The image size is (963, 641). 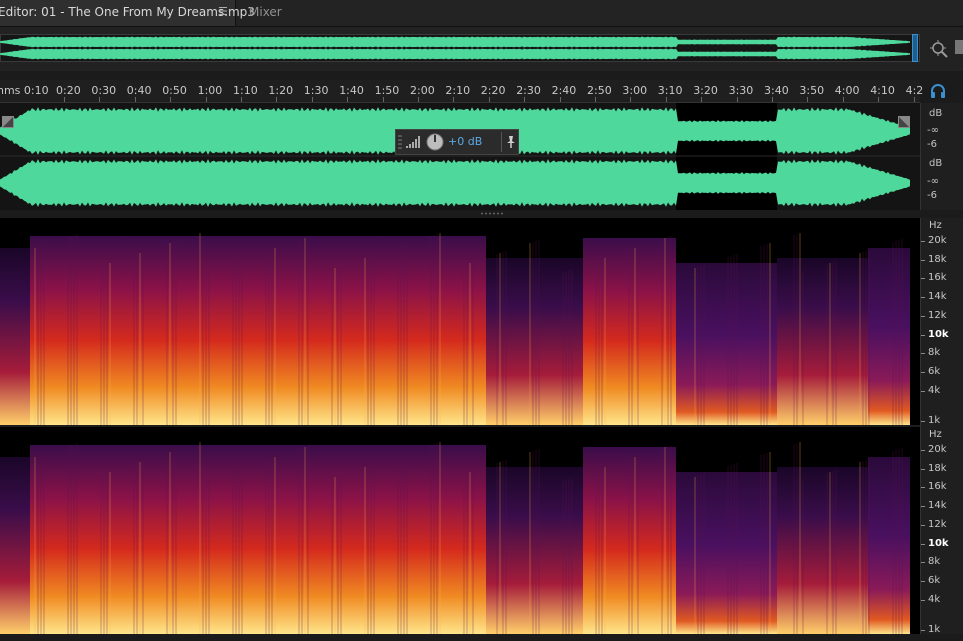 What do you see at coordinates (599, 90) in the screenshot?
I see `ruler-label: 2:50` at bounding box center [599, 90].